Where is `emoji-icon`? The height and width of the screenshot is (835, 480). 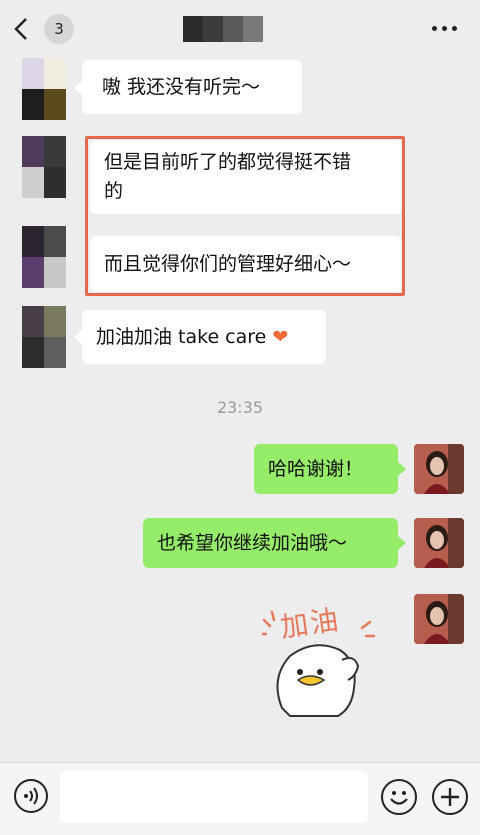 emoji-icon is located at coordinates (399, 798).